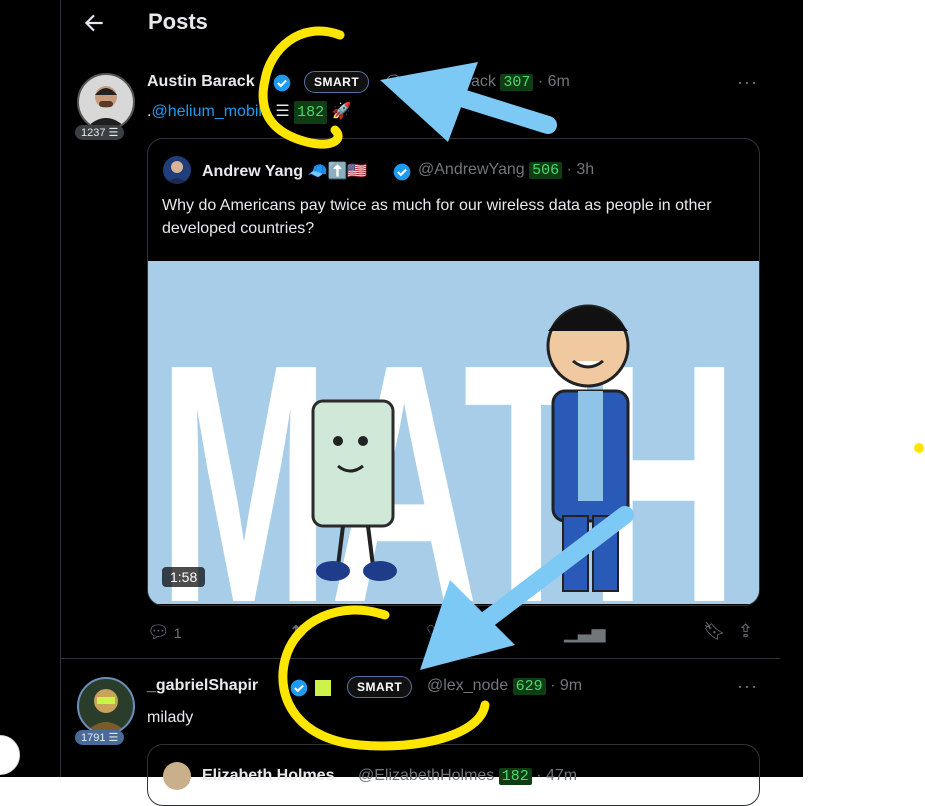 The height and width of the screenshot is (806, 925). Describe the element at coordinates (311, 112) in the screenshot. I see `mention-score: 182` at that location.